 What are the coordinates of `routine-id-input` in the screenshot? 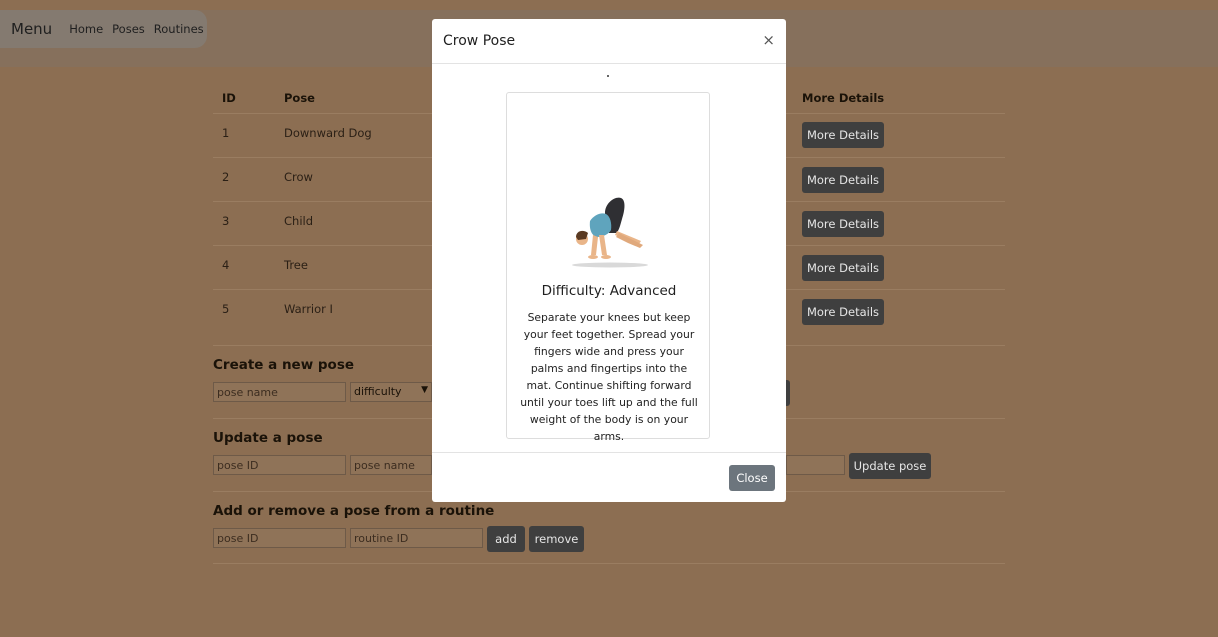 It's located at (416, 538).